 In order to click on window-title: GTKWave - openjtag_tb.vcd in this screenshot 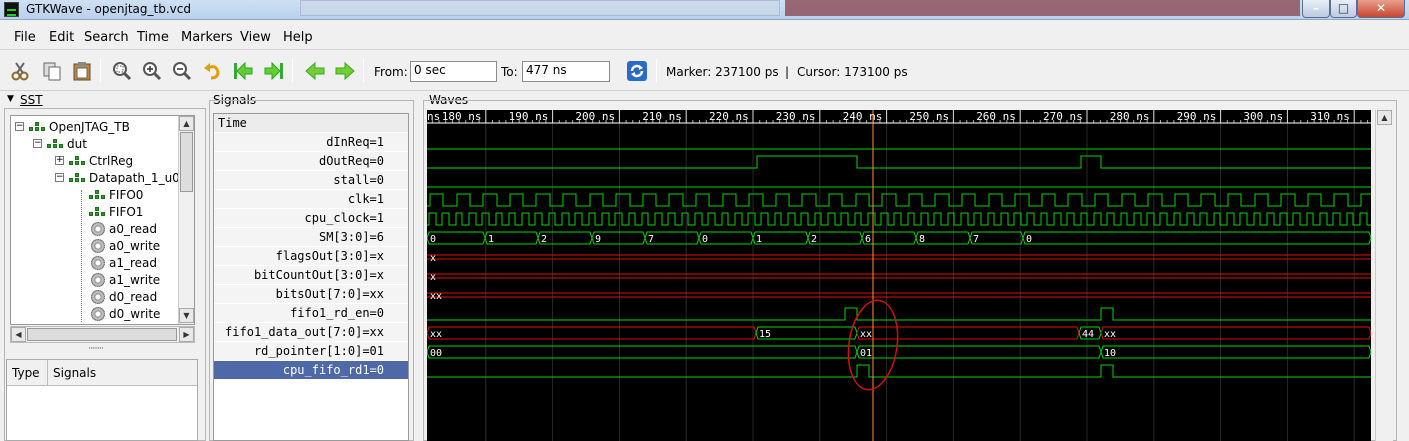, I will do `click(108, 9)`.